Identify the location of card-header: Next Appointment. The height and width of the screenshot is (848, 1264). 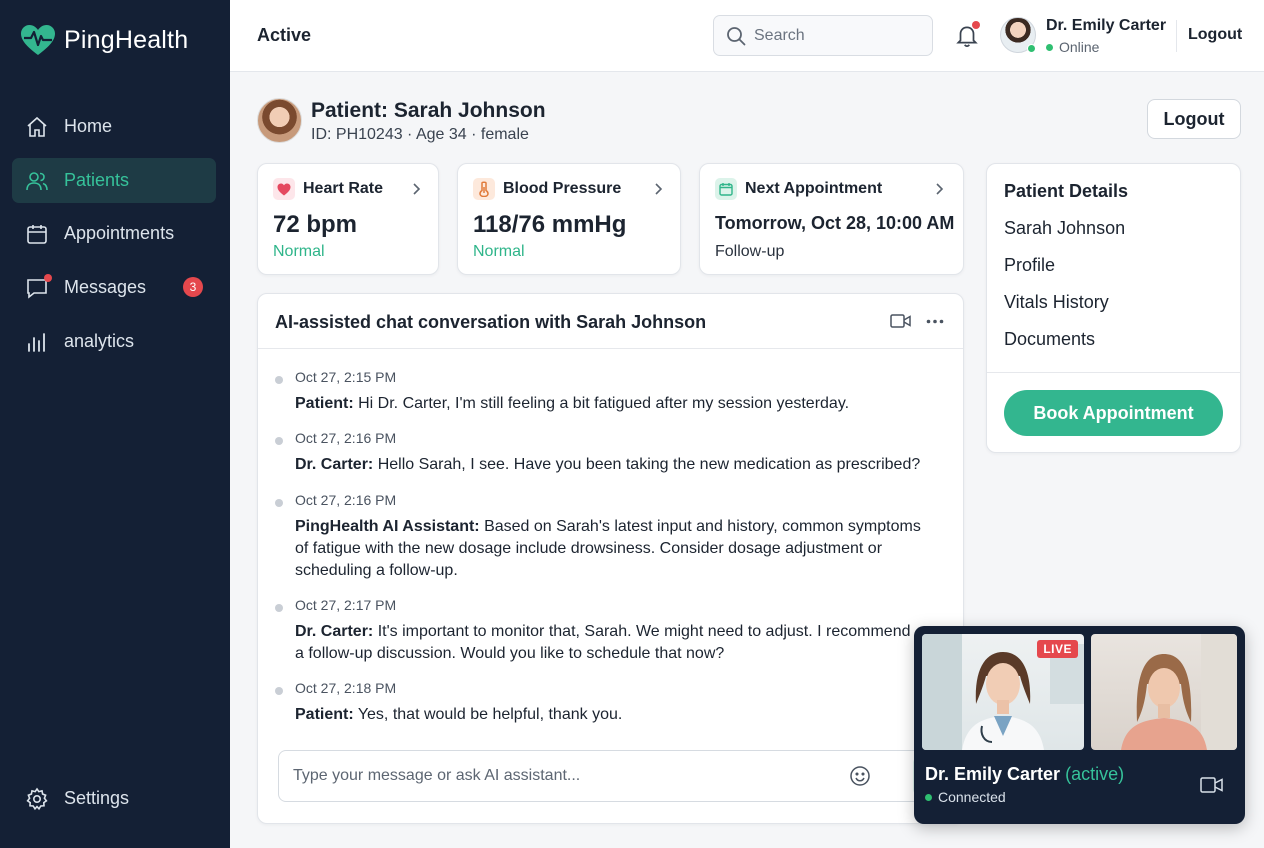
(798, 189).